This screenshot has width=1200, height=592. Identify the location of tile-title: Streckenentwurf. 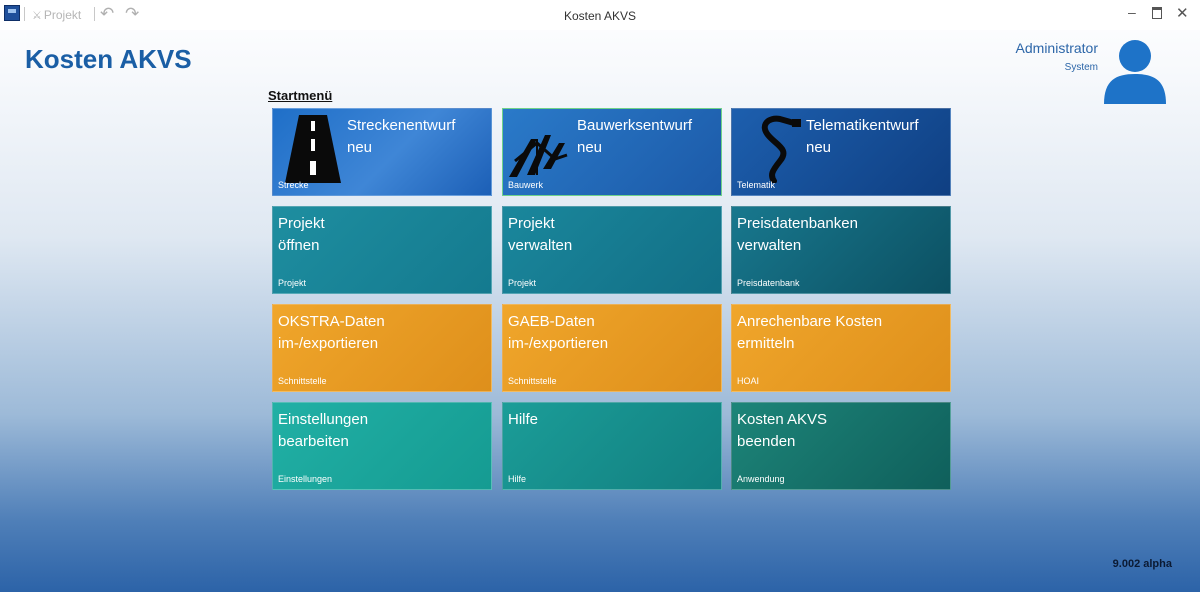
(401, 125).